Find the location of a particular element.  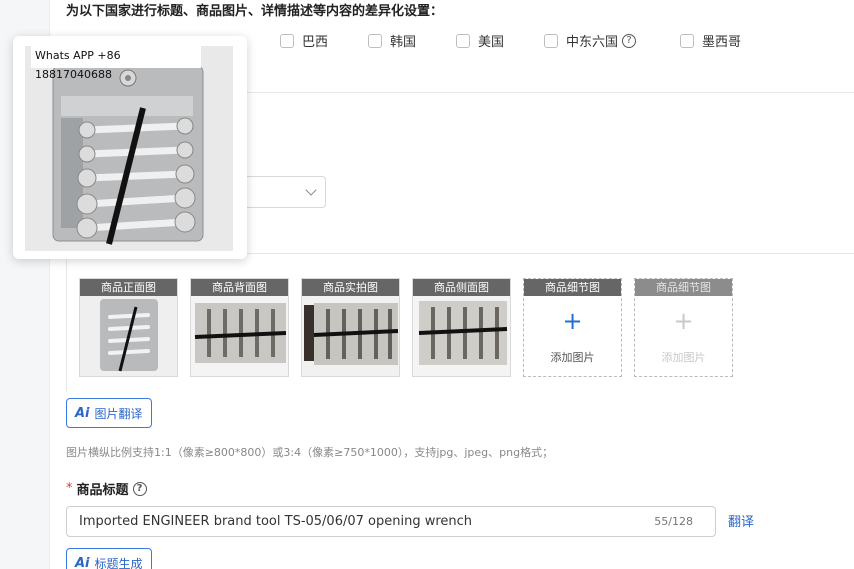

country-checkbox-mexico: 墨西哥 is located at coordinates (710, 40).